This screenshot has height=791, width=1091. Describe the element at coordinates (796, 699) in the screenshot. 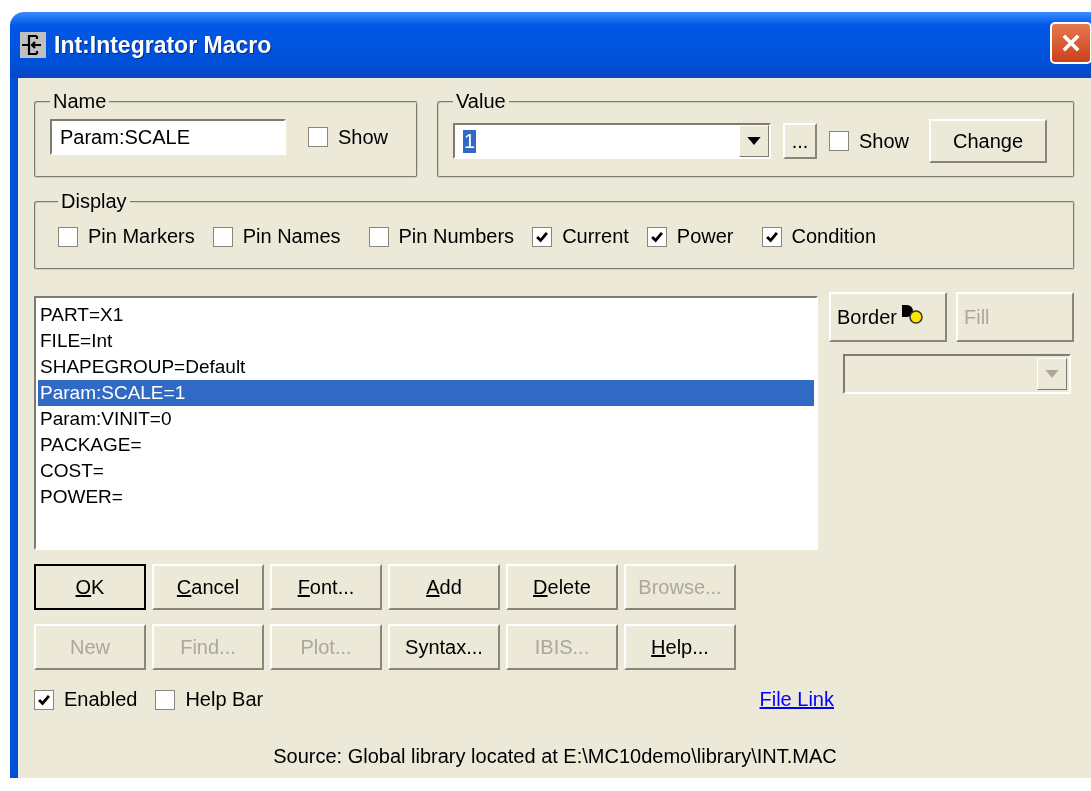

I see `file-link: File Link` at that location.